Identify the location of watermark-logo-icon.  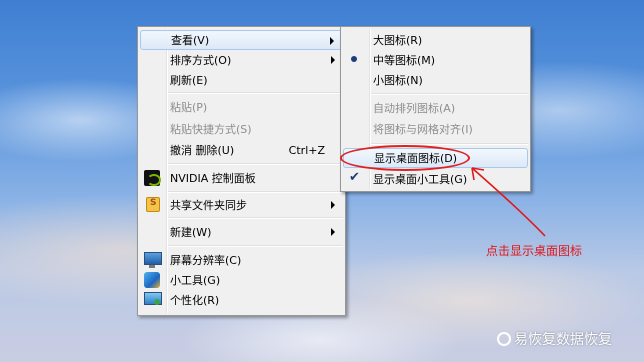
(504, 339).